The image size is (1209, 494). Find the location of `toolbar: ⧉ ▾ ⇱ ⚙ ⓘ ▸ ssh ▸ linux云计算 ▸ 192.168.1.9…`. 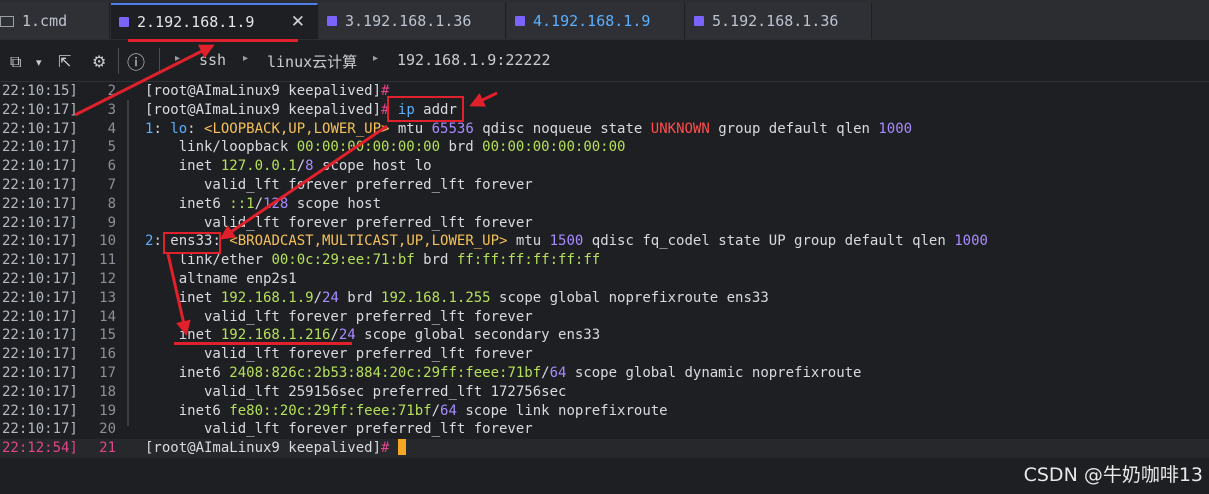

toolbar: ⧉ ▾ ⇱ ⚙ ⓘ ▸ ssh ▸ linux云计算 ▸ 192.168.1.9… is located at coordinates (604, 61).